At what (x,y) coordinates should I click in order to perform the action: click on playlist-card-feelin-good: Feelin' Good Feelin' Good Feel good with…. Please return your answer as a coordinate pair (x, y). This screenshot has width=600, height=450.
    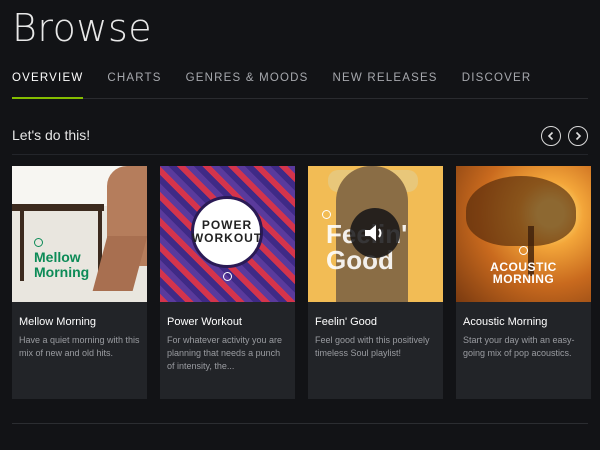
    Looking at the image, I should click on (375, 282).